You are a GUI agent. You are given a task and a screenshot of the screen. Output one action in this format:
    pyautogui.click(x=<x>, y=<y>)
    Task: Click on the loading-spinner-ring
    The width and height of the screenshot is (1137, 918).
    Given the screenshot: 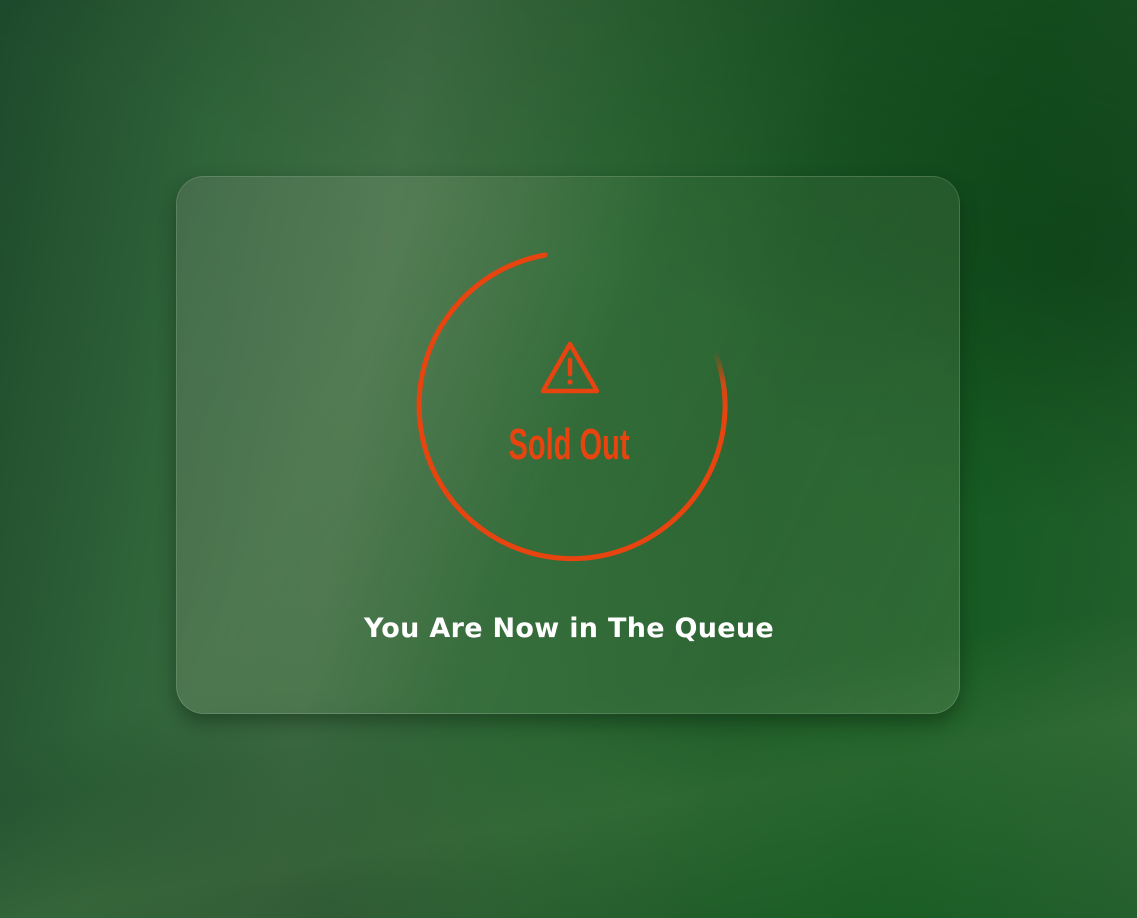 What is the action you would take?
    pyautogui.click(x=572, y=407)
    